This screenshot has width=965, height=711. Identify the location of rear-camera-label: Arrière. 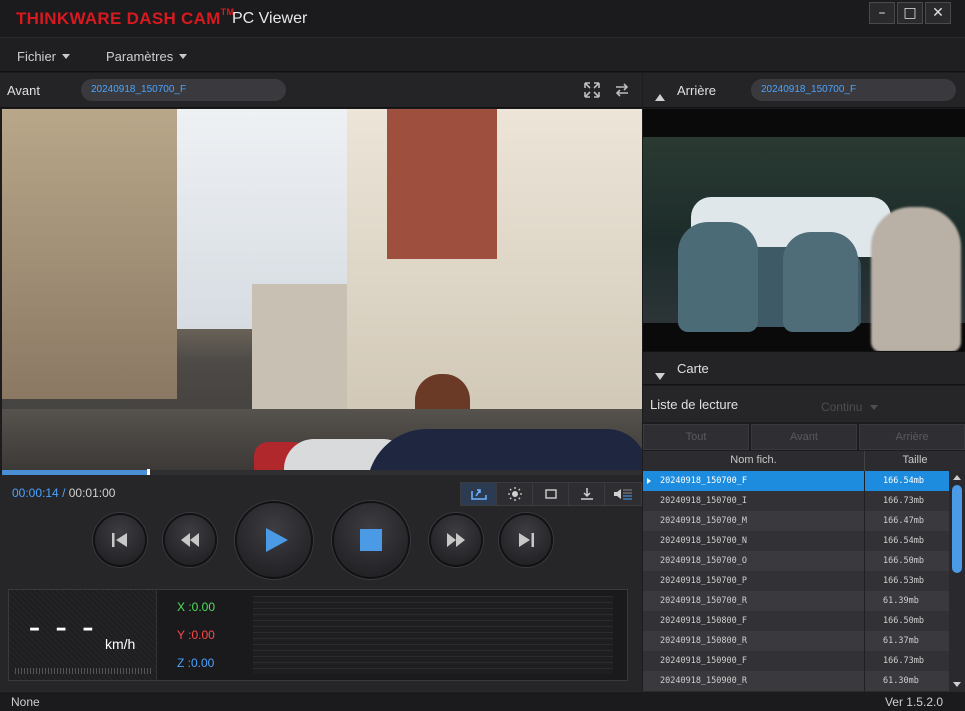
(697, 90).